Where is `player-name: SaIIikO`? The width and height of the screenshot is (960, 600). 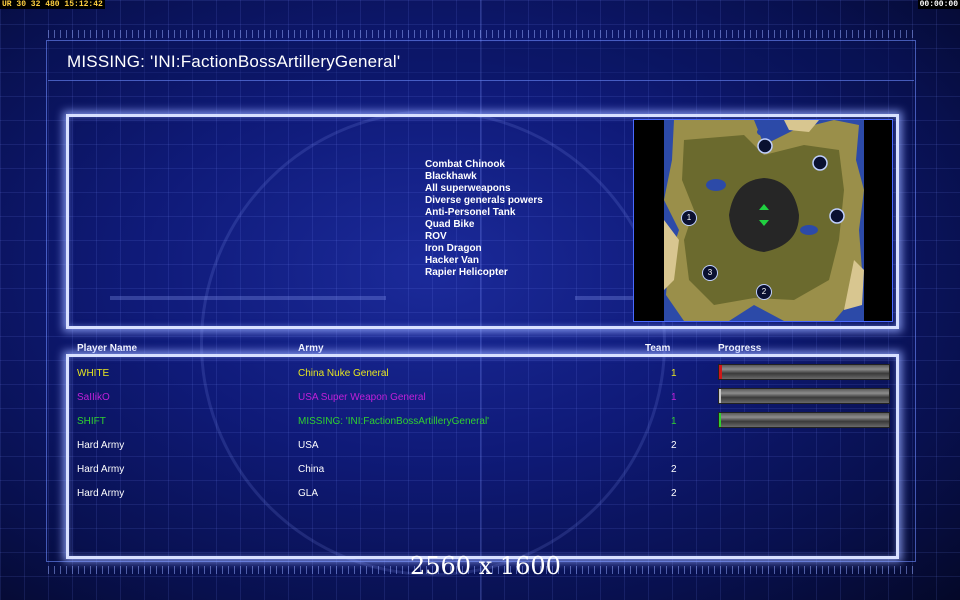
player-name: SaIIikO is located at coordinates (93, 397).